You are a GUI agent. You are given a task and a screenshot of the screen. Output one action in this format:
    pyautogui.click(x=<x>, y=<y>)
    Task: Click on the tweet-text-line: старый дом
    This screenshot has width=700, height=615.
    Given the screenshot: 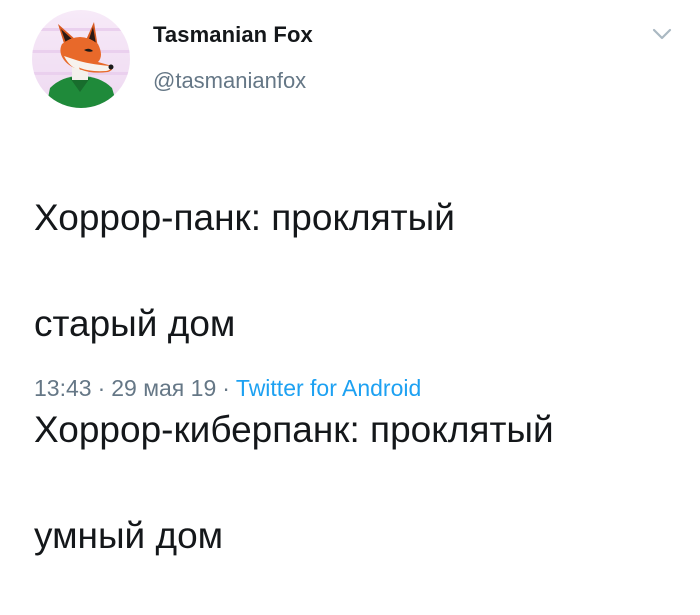 What is the action you would take?
    pyautogui.click(x=135, y=323)
    